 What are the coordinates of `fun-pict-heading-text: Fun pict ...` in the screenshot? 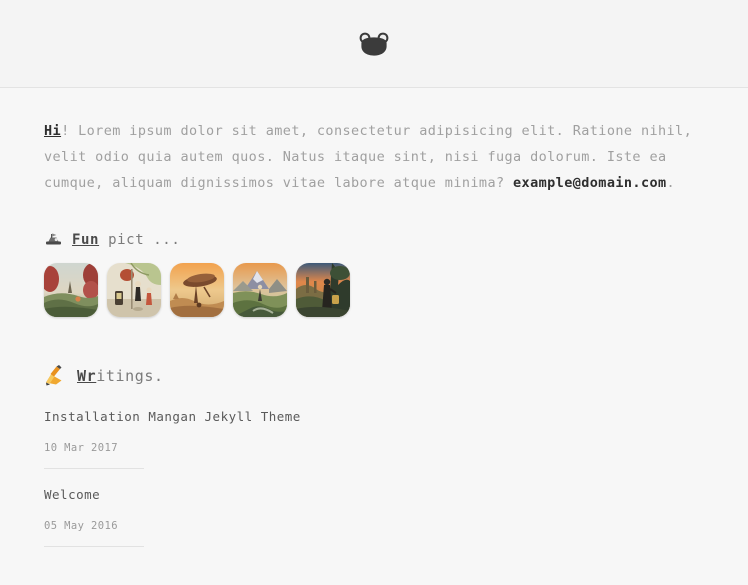 It's located at (126, 240).